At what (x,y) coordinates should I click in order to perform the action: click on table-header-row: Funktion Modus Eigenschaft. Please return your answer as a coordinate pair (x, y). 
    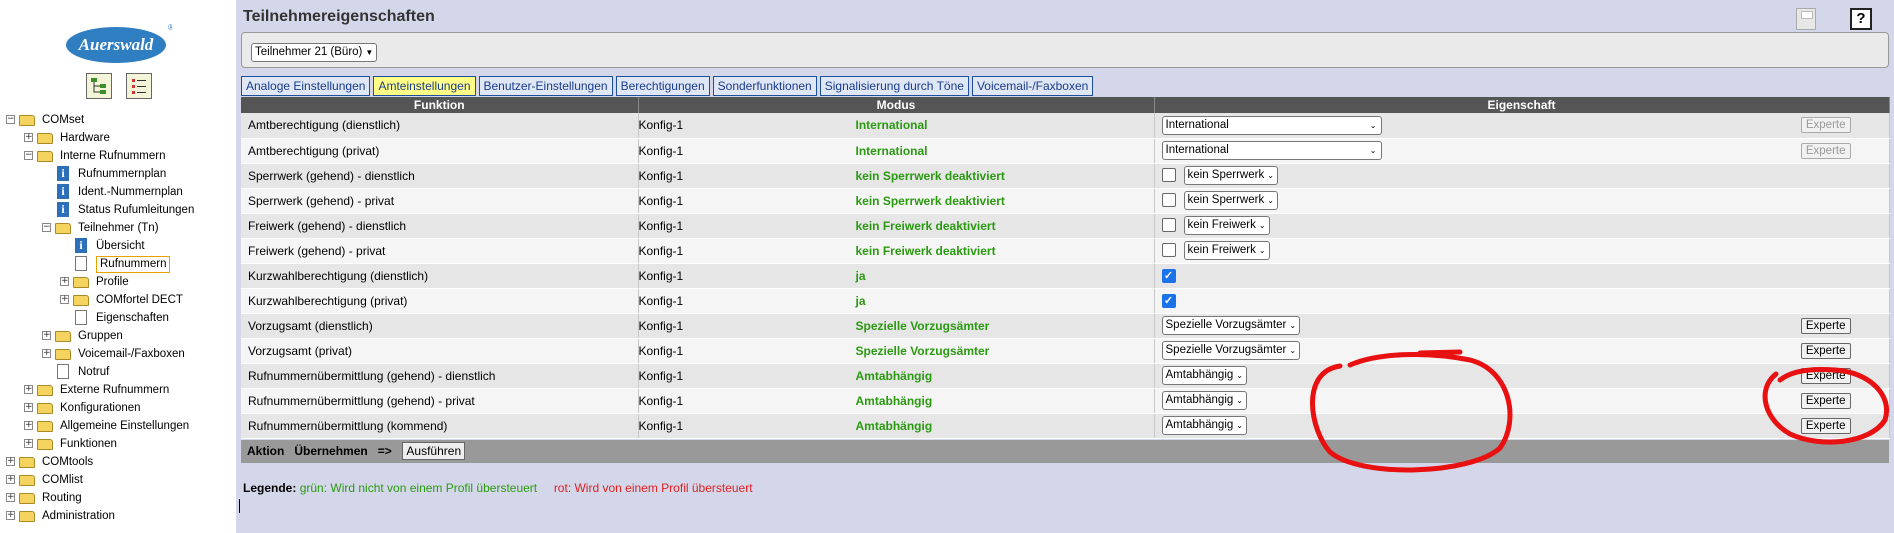
    Looking at the image, I should click on (1065, 105).